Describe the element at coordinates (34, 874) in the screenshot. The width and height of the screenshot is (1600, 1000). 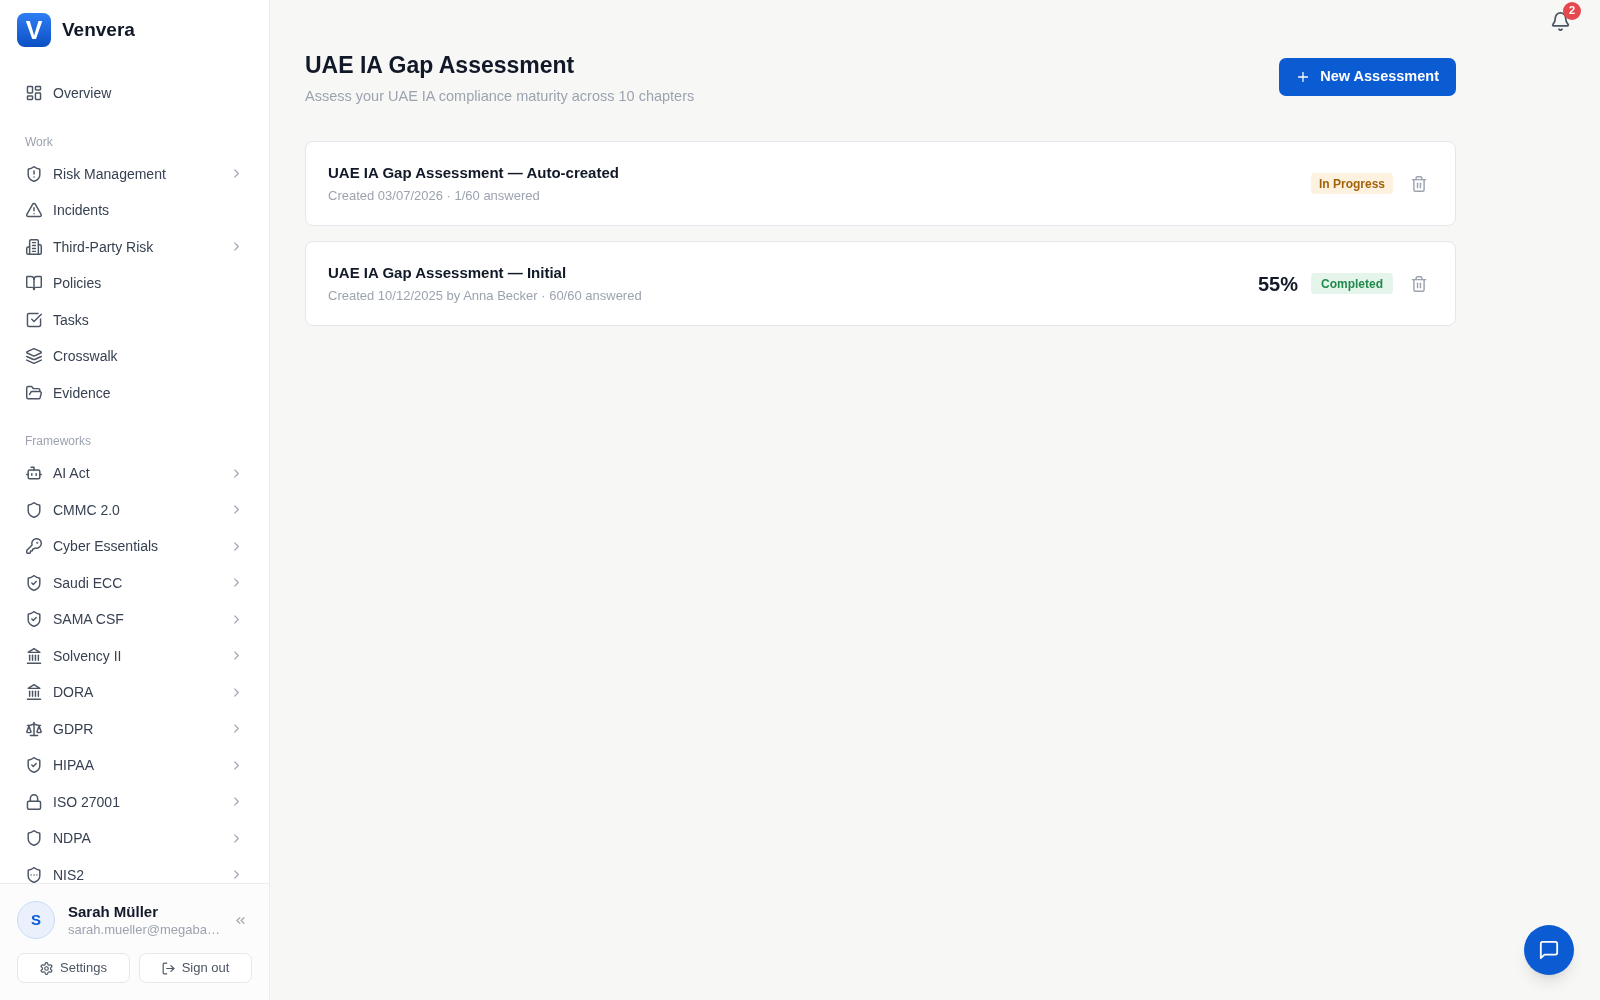
I see `shield-dots-icon` at that location.